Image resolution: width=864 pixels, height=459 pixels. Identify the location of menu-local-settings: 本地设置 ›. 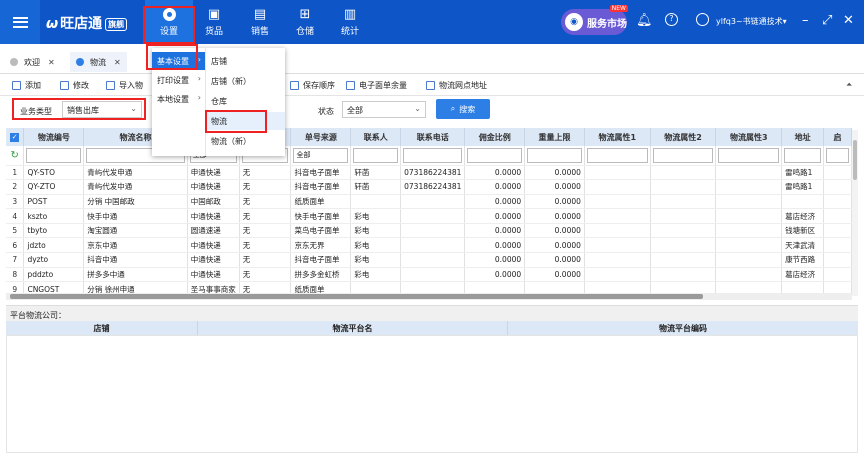
(178, 99).